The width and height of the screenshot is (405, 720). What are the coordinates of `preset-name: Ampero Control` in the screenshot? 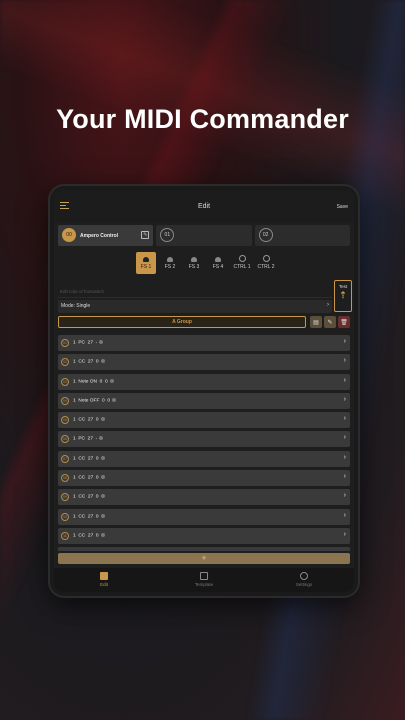 It's located at (99, 236).